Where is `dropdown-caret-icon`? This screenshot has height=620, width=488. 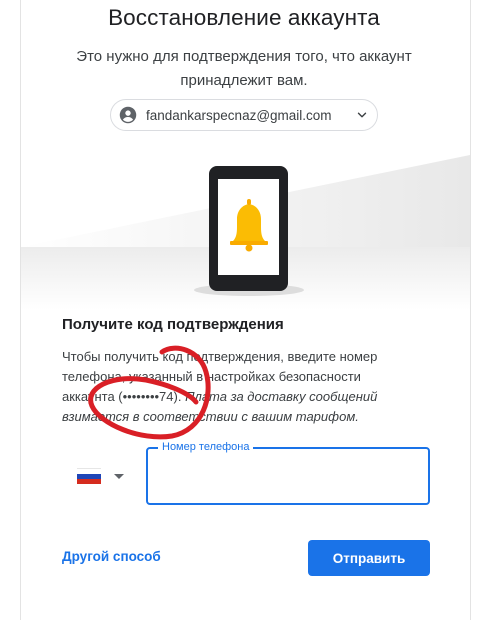
dropdown-caret-icon is located at coordinates (119, 476).